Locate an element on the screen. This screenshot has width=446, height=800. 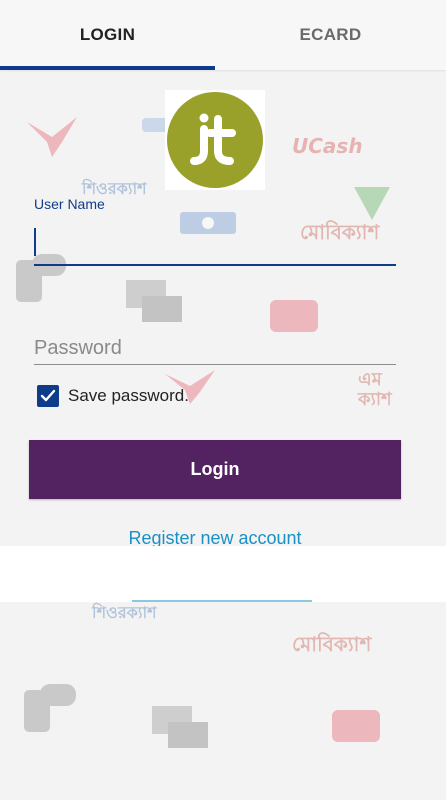
save-password-checkbox is located at coordinates (48, 396).